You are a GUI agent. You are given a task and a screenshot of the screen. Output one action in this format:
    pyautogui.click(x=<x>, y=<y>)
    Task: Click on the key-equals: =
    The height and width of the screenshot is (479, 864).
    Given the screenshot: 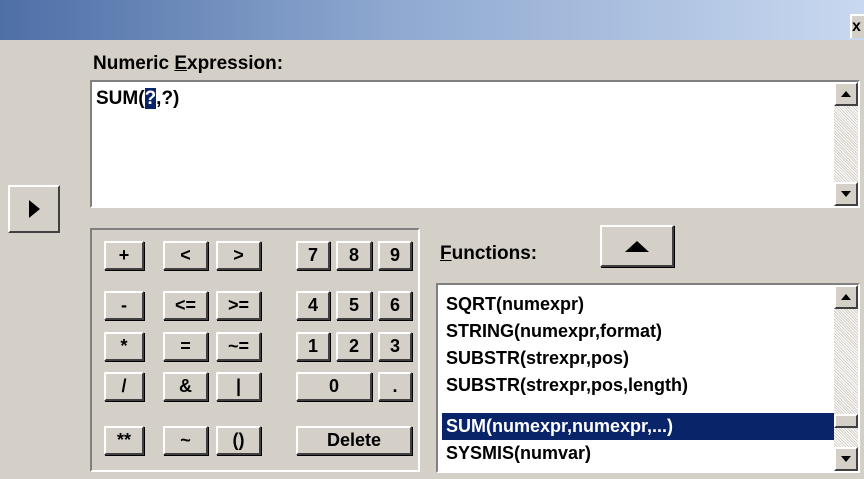 What is the action you would take?
    pyautogui.click(x=185, y=346)
    